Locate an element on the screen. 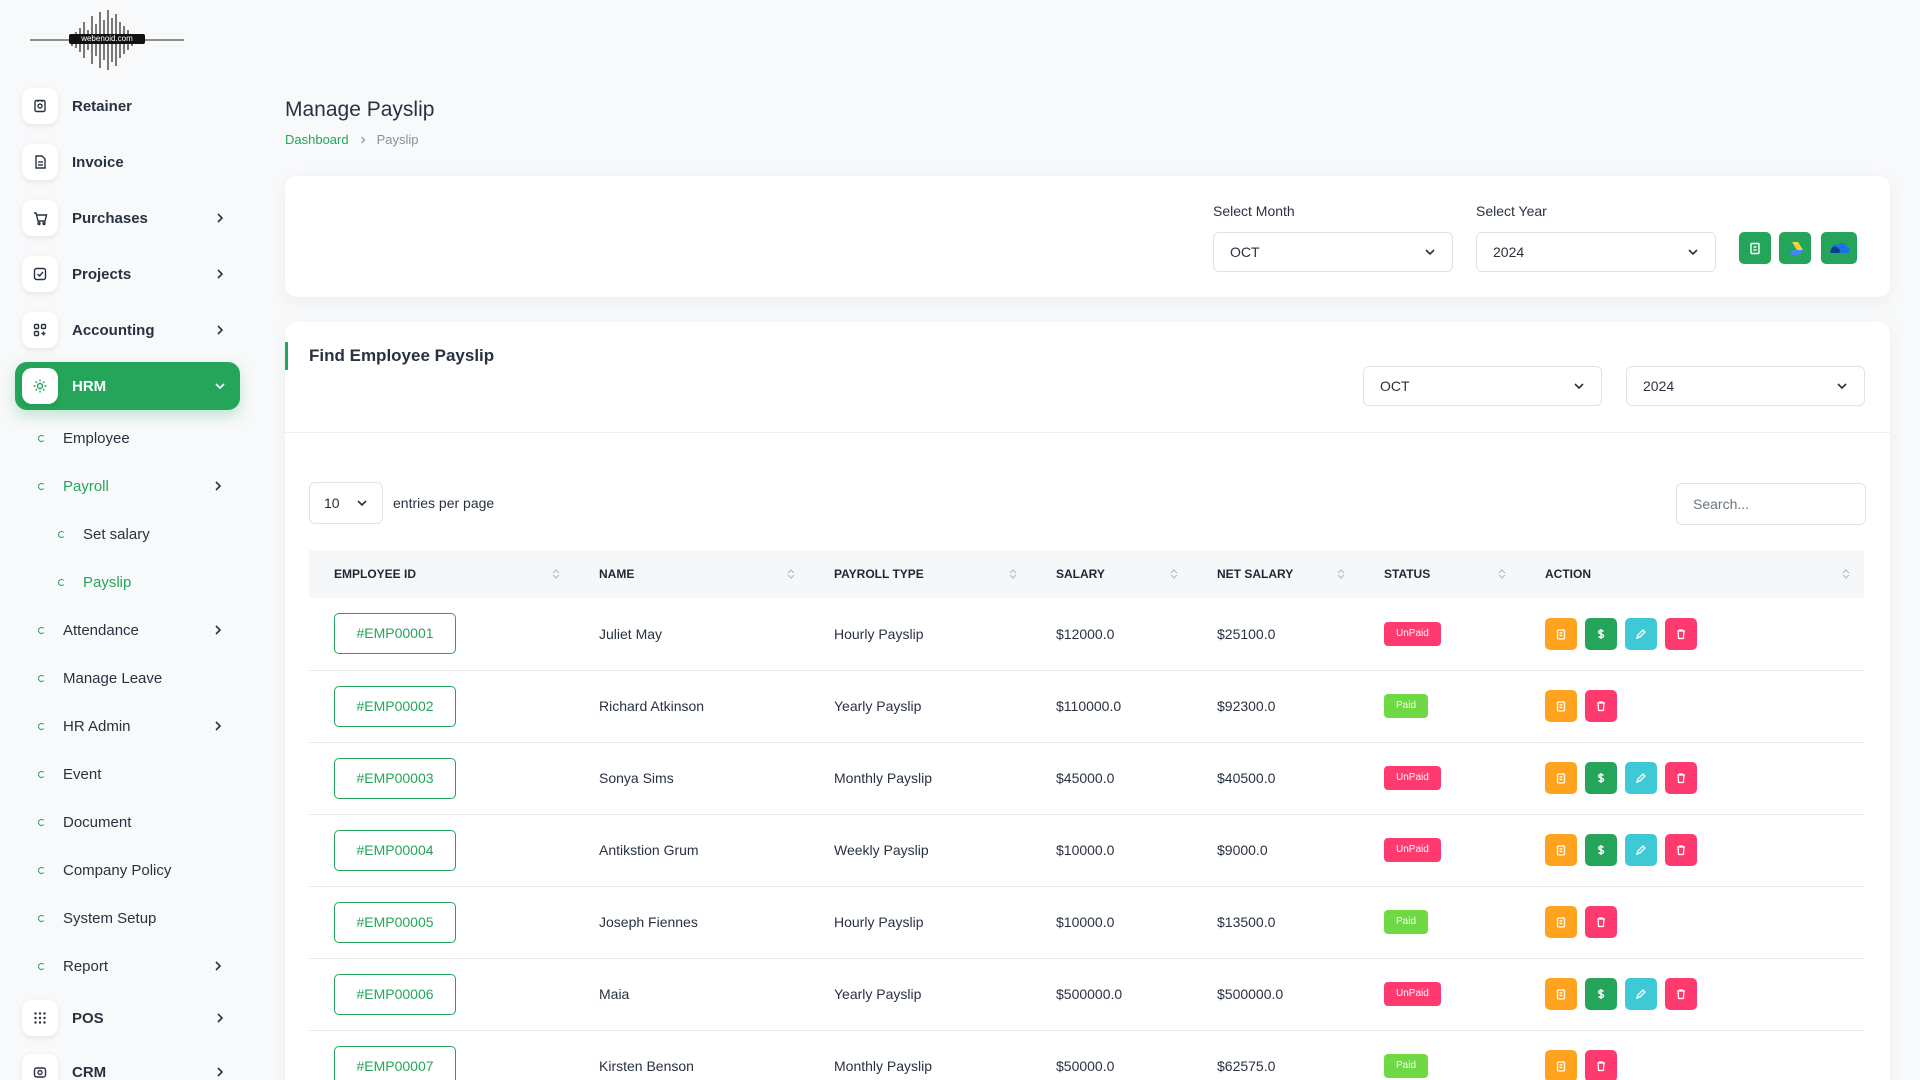 The height and width of the screenshot is (1080, 1920). sidebar-item-projects: Projects is located at coordinates (127, 274).